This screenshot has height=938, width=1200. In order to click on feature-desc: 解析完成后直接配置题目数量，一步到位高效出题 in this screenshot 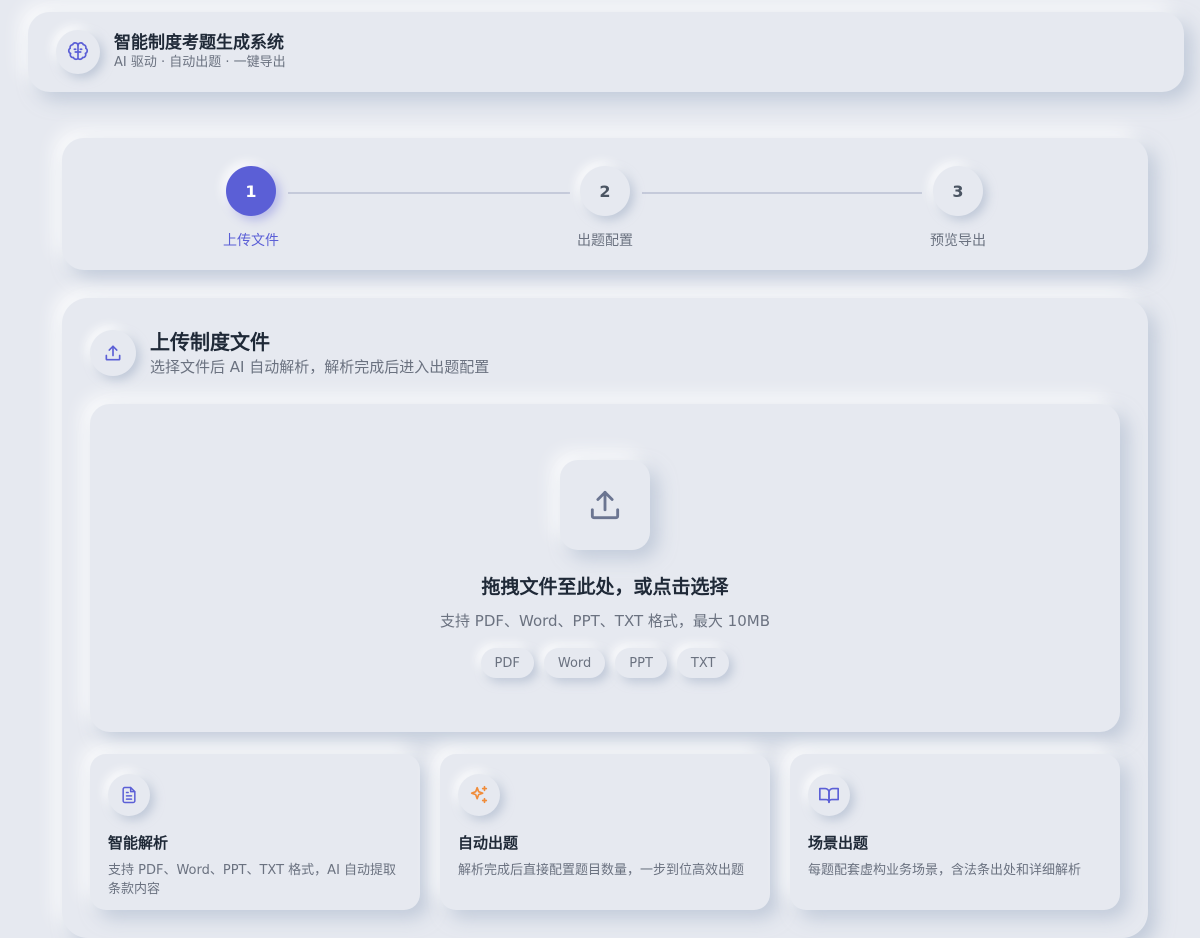, I will do `click(601, 870)`.